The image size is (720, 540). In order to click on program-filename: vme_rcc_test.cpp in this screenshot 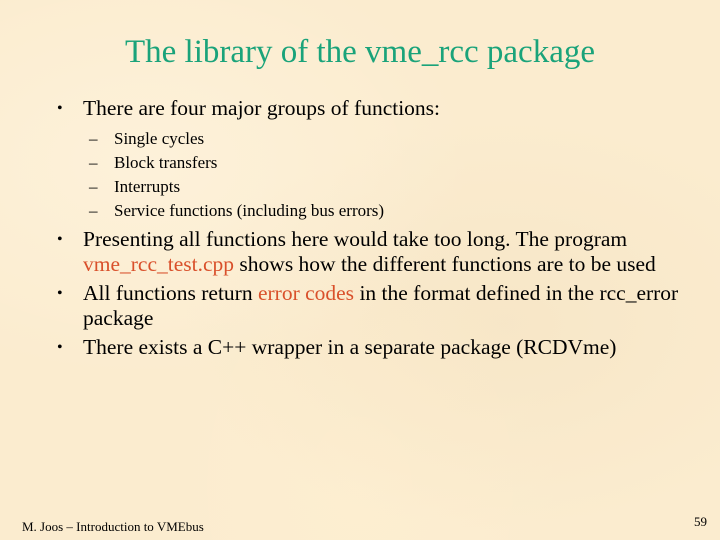, I will do `click(159, 264)`.